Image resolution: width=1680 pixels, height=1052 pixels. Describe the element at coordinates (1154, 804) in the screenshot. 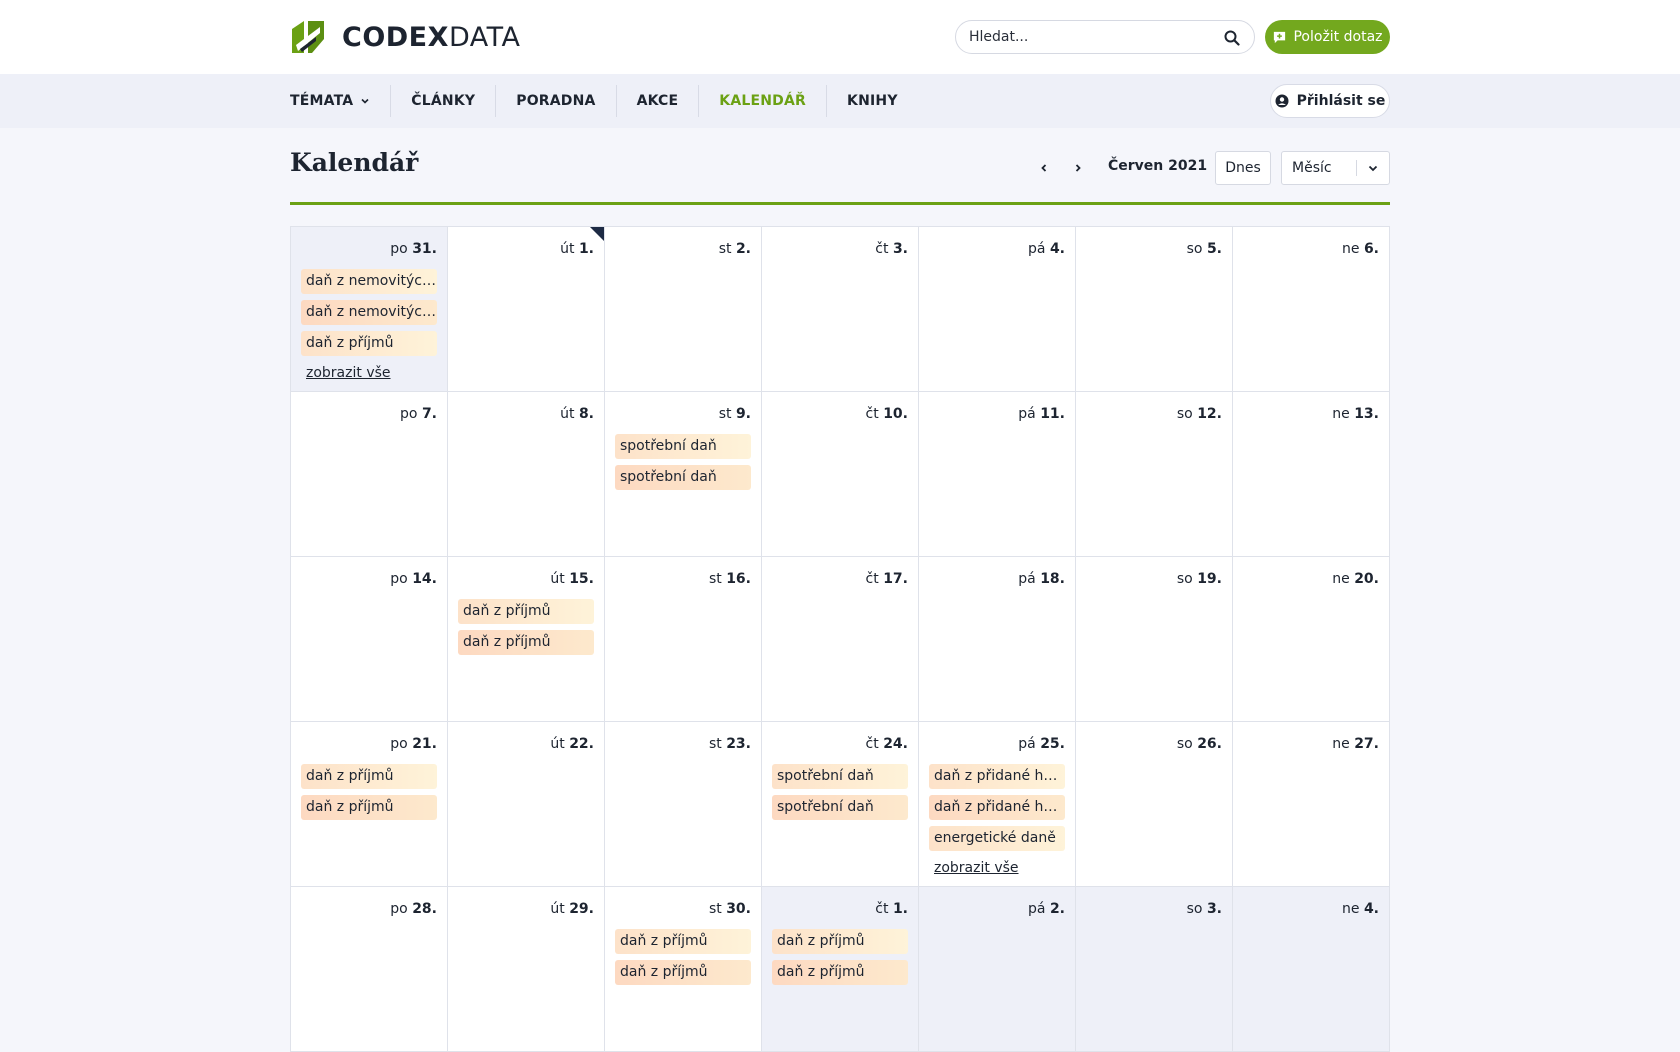

I see `calendar-day: so 26.` at that location.